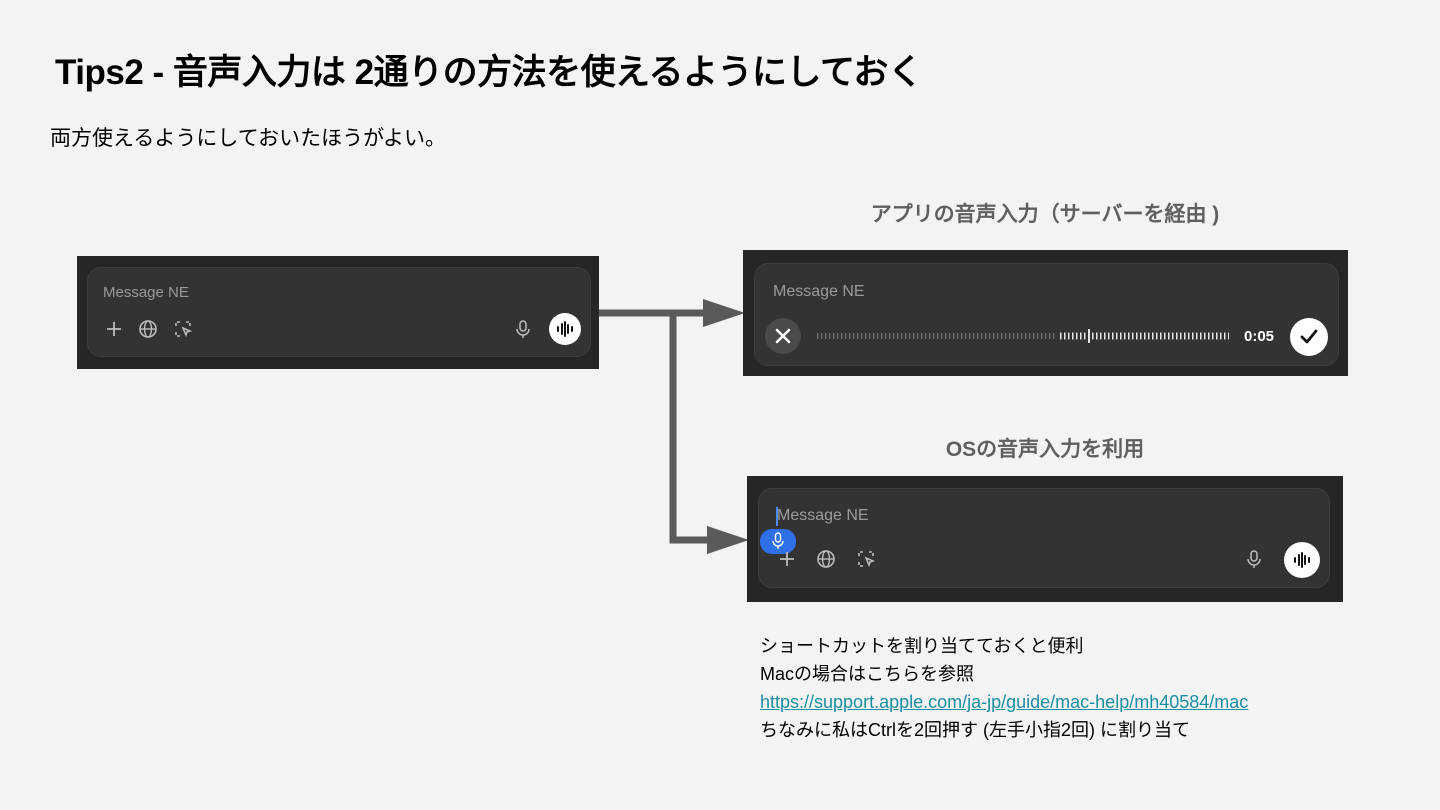  What do you see at coordinates (1045, 214) in the screenshot?
I see `app-voice-label: アプリの音声入力（サーバーを経由 )` at bounding box center [1045, 214].